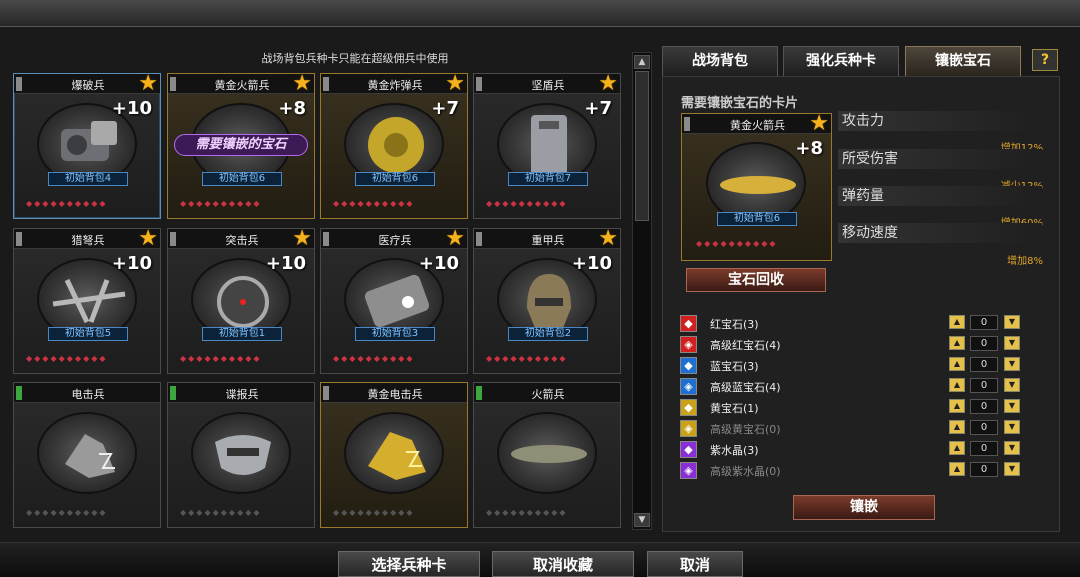 The height and width of the screenshot is (577, 1080). I want to click on amethyst-icon: ◆, so click(688, 449).